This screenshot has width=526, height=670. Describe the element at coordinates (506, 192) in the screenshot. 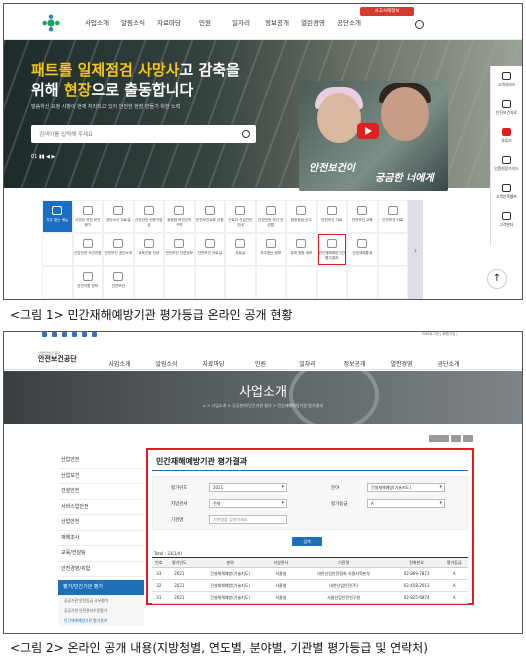

I see `side-menu-item: 고객만족헬프` at that location.